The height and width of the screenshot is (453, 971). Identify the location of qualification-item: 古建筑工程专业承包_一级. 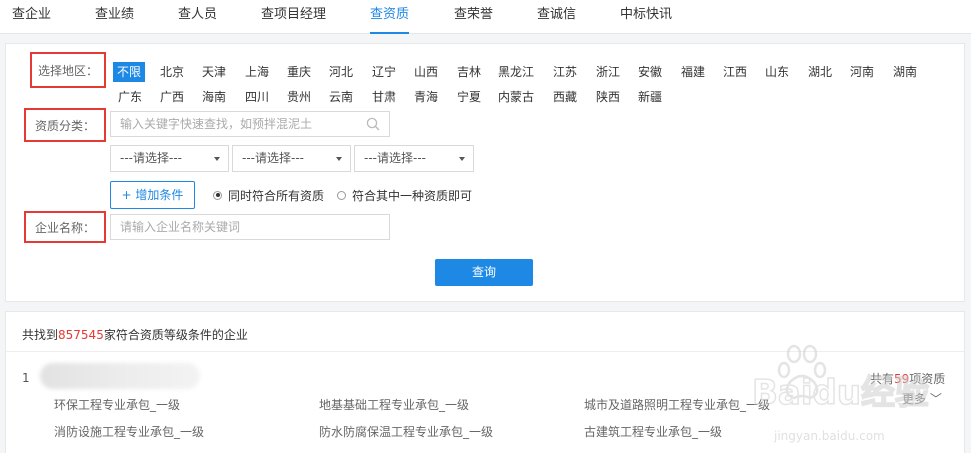
(653, 432).